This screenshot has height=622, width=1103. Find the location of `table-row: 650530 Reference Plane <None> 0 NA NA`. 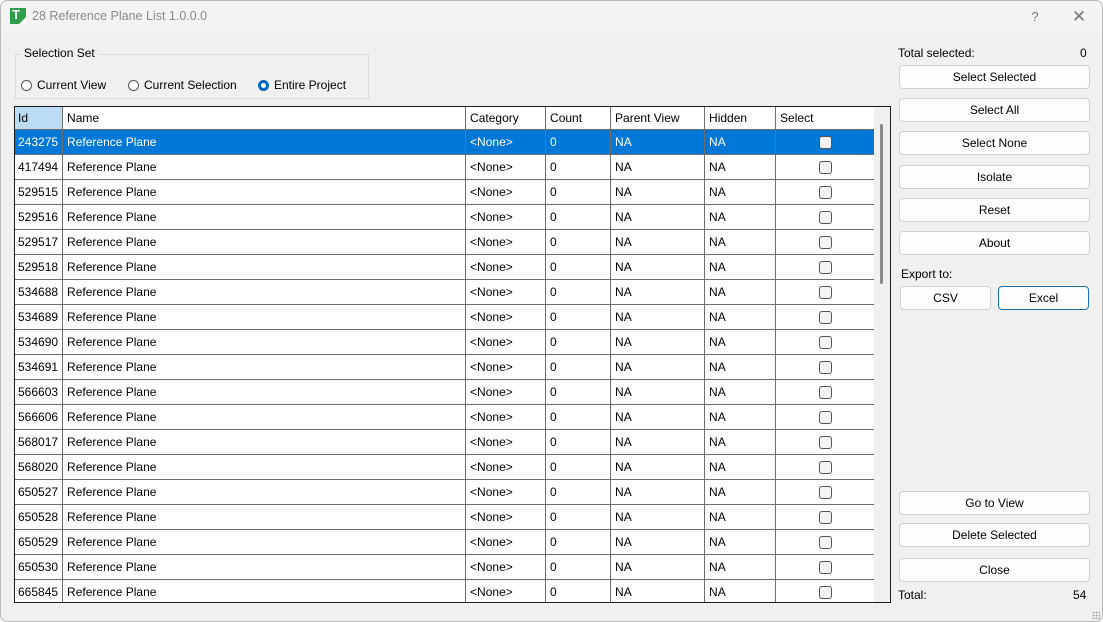

table-row: 650530 Reference Plane <None> 0 NA NA is located at coordinates (446, 567).